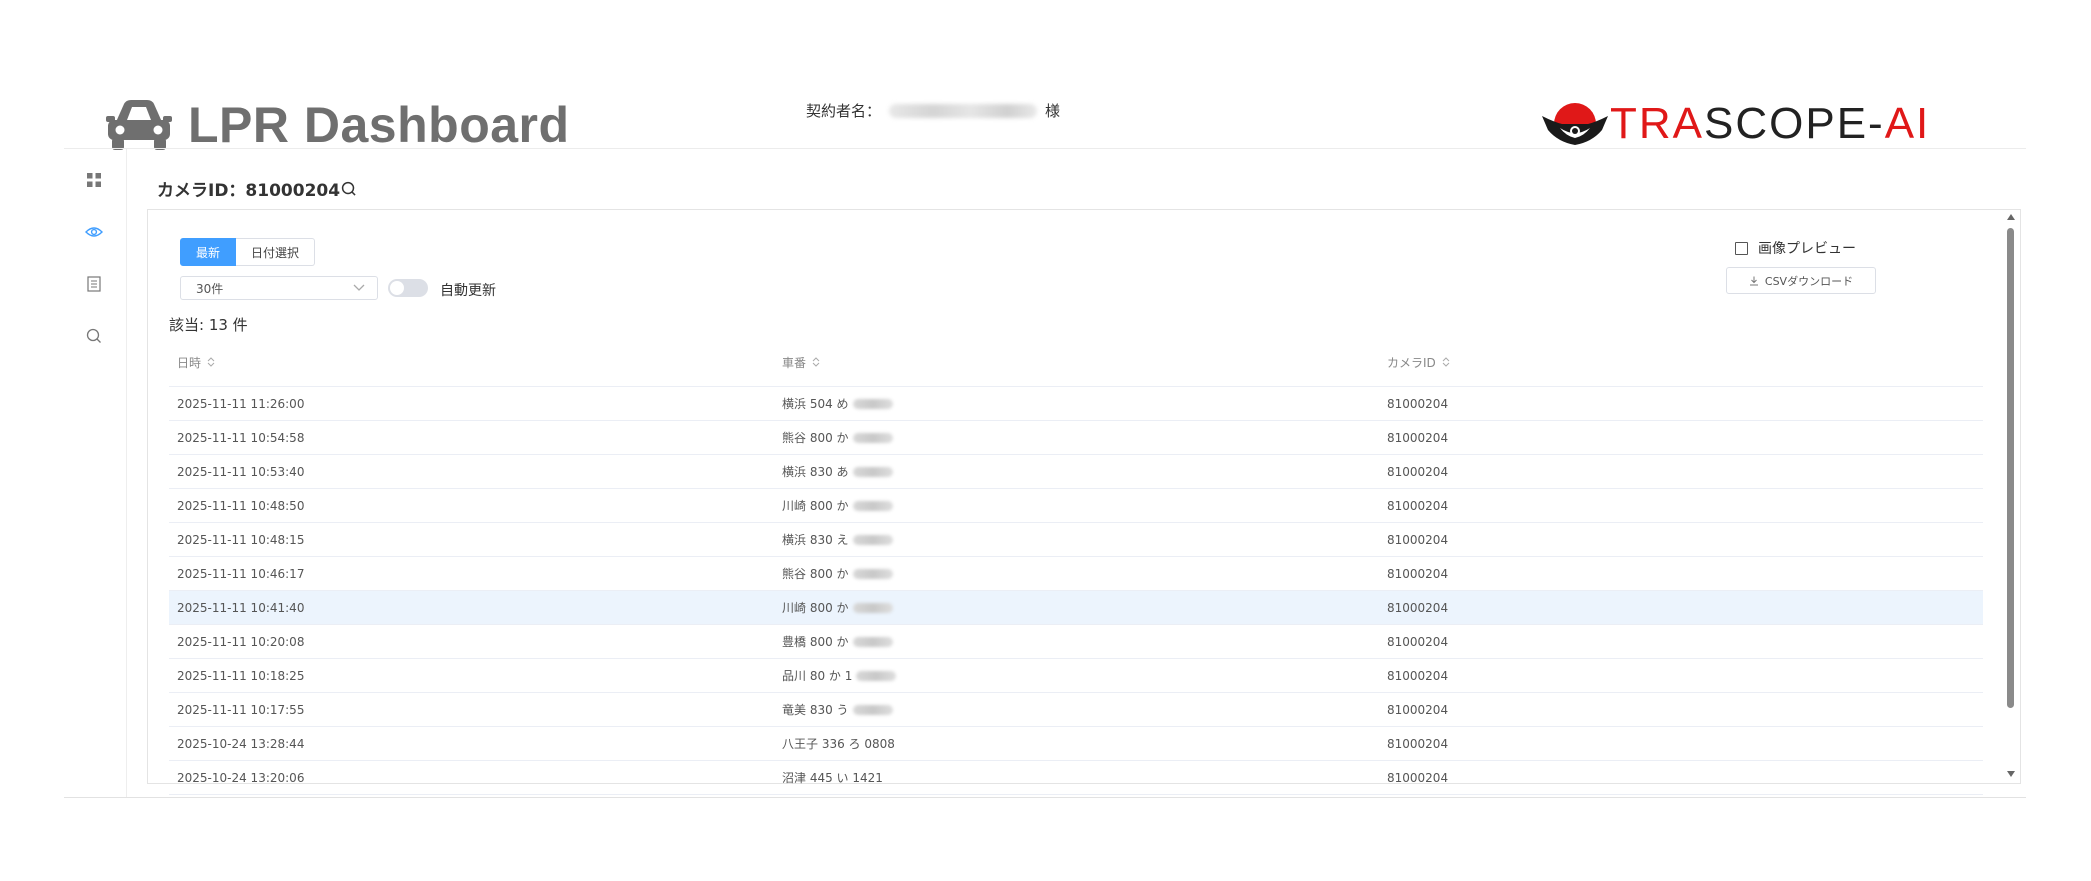  I want to click on search-icon, so click(93, 335).